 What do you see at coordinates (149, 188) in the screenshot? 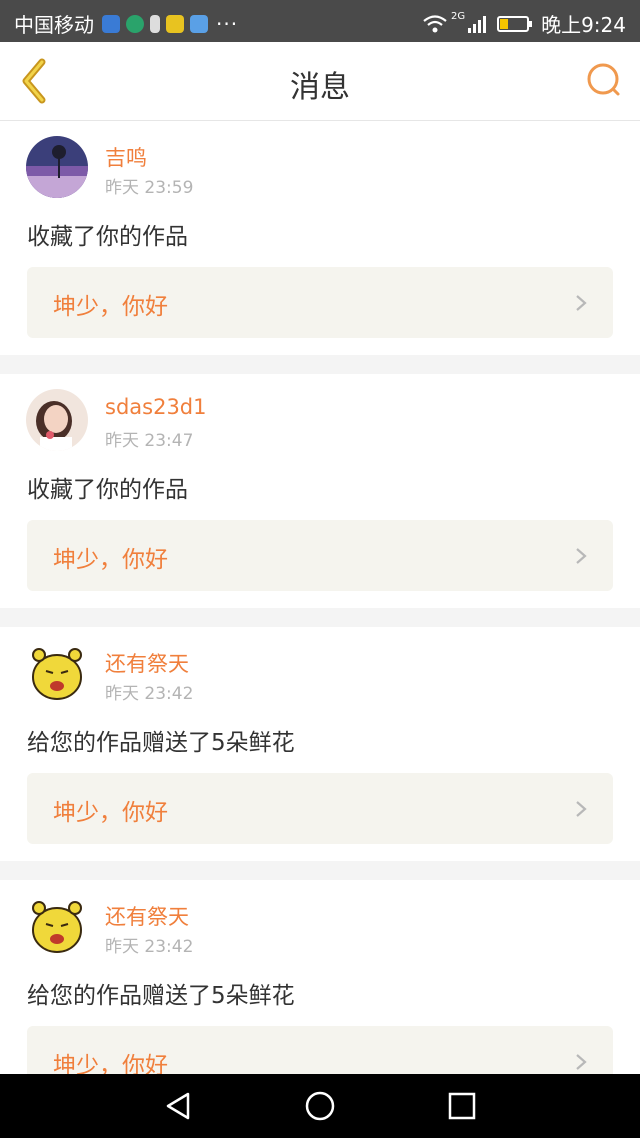
I see `message-time: 昨天 23:59` at bounding box center [149, 188].